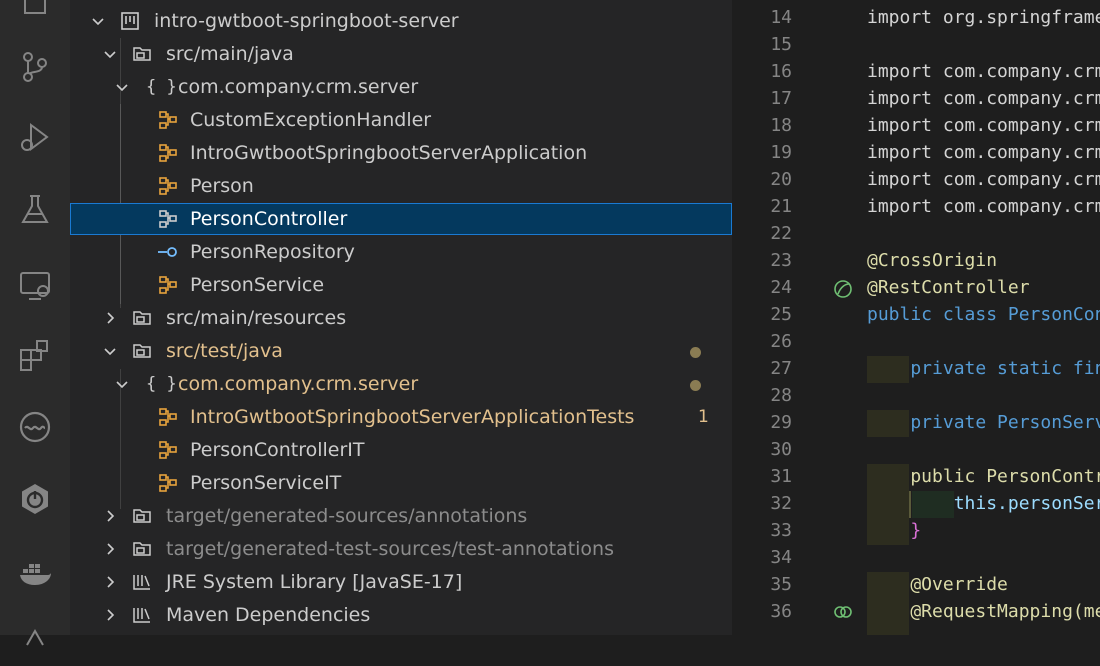 The width and height of the screenshot is (1100, 666). What do you see at coordinates (781, 476) in the screenshot?
I see `line-number: 31` at bounding box center [781, 476].